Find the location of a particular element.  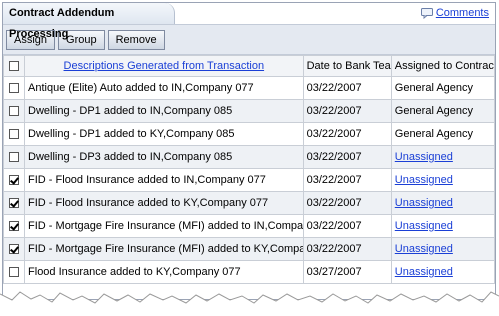

row-date: 03/27/2007 is located at coordinates (347, 272).